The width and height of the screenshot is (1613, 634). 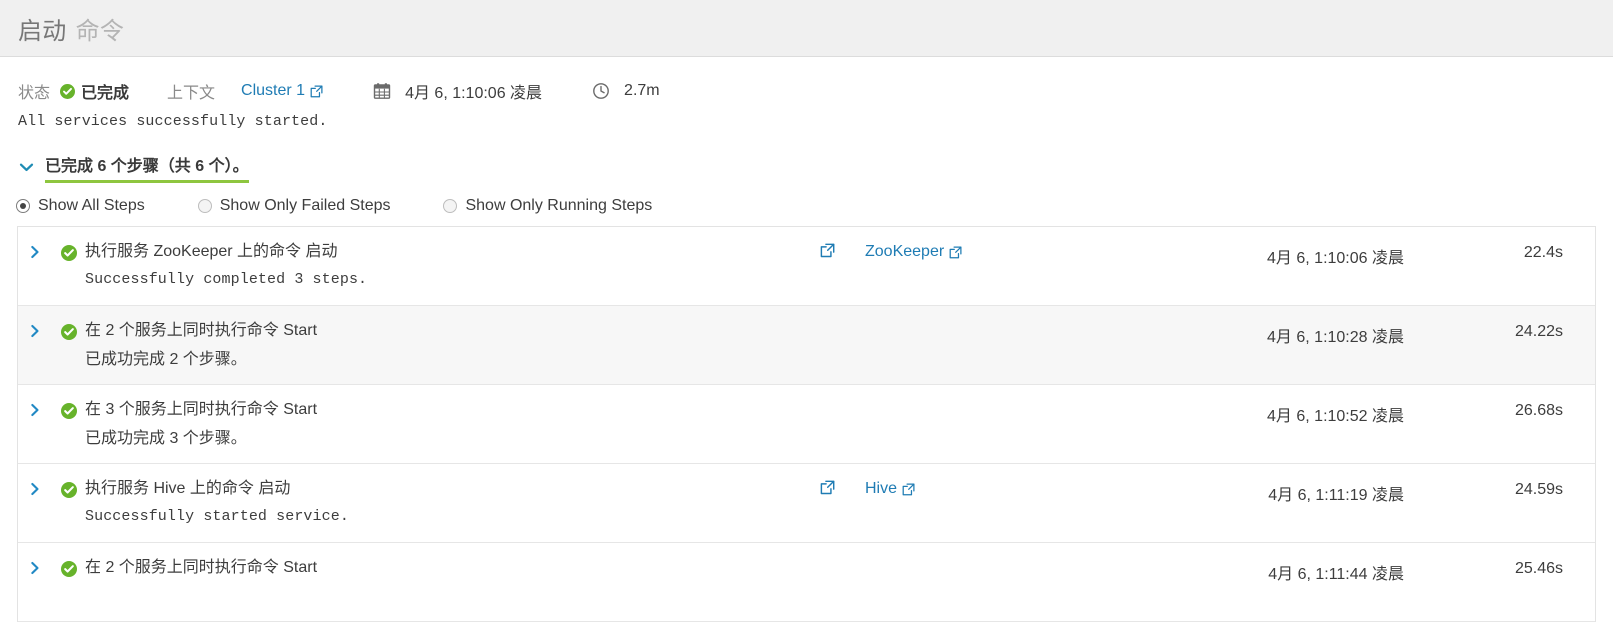 What do you see at coordinates (226, 279) in the screenshot?
I see `step-subtitle: Successfully completed 3 steps.` at bounding box center [226, 279].